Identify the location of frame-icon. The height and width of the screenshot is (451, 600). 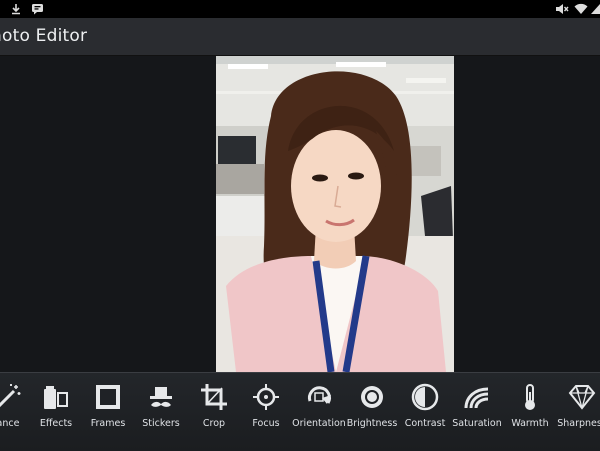
(108, 397).